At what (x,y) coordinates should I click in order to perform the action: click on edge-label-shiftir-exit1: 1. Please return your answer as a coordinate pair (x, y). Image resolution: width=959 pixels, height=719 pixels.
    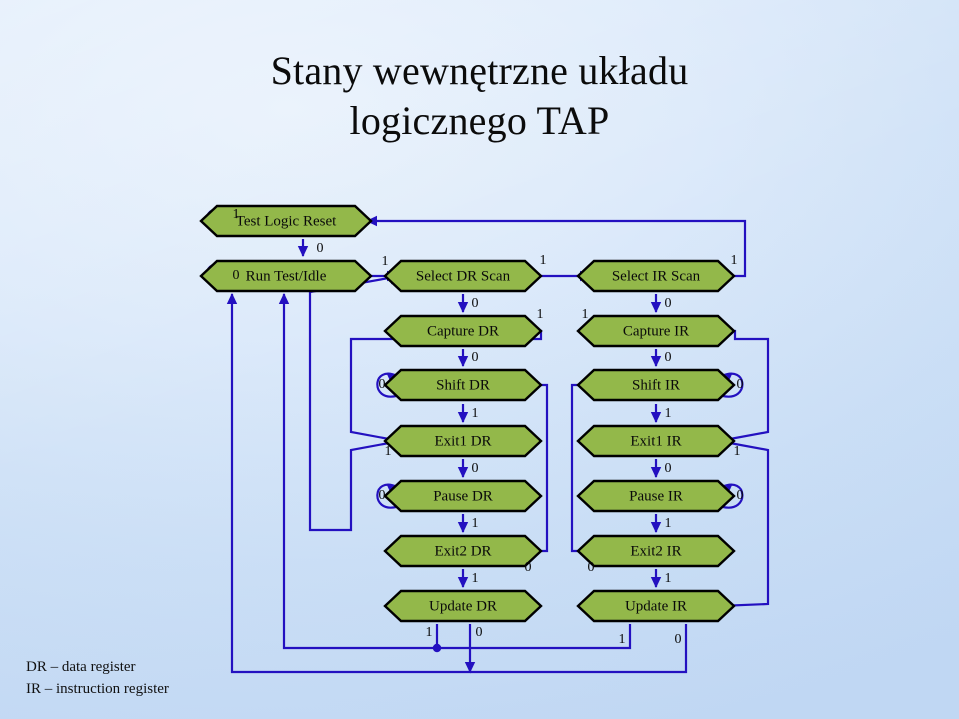
    Looking at the image, I should click on (668, 413).